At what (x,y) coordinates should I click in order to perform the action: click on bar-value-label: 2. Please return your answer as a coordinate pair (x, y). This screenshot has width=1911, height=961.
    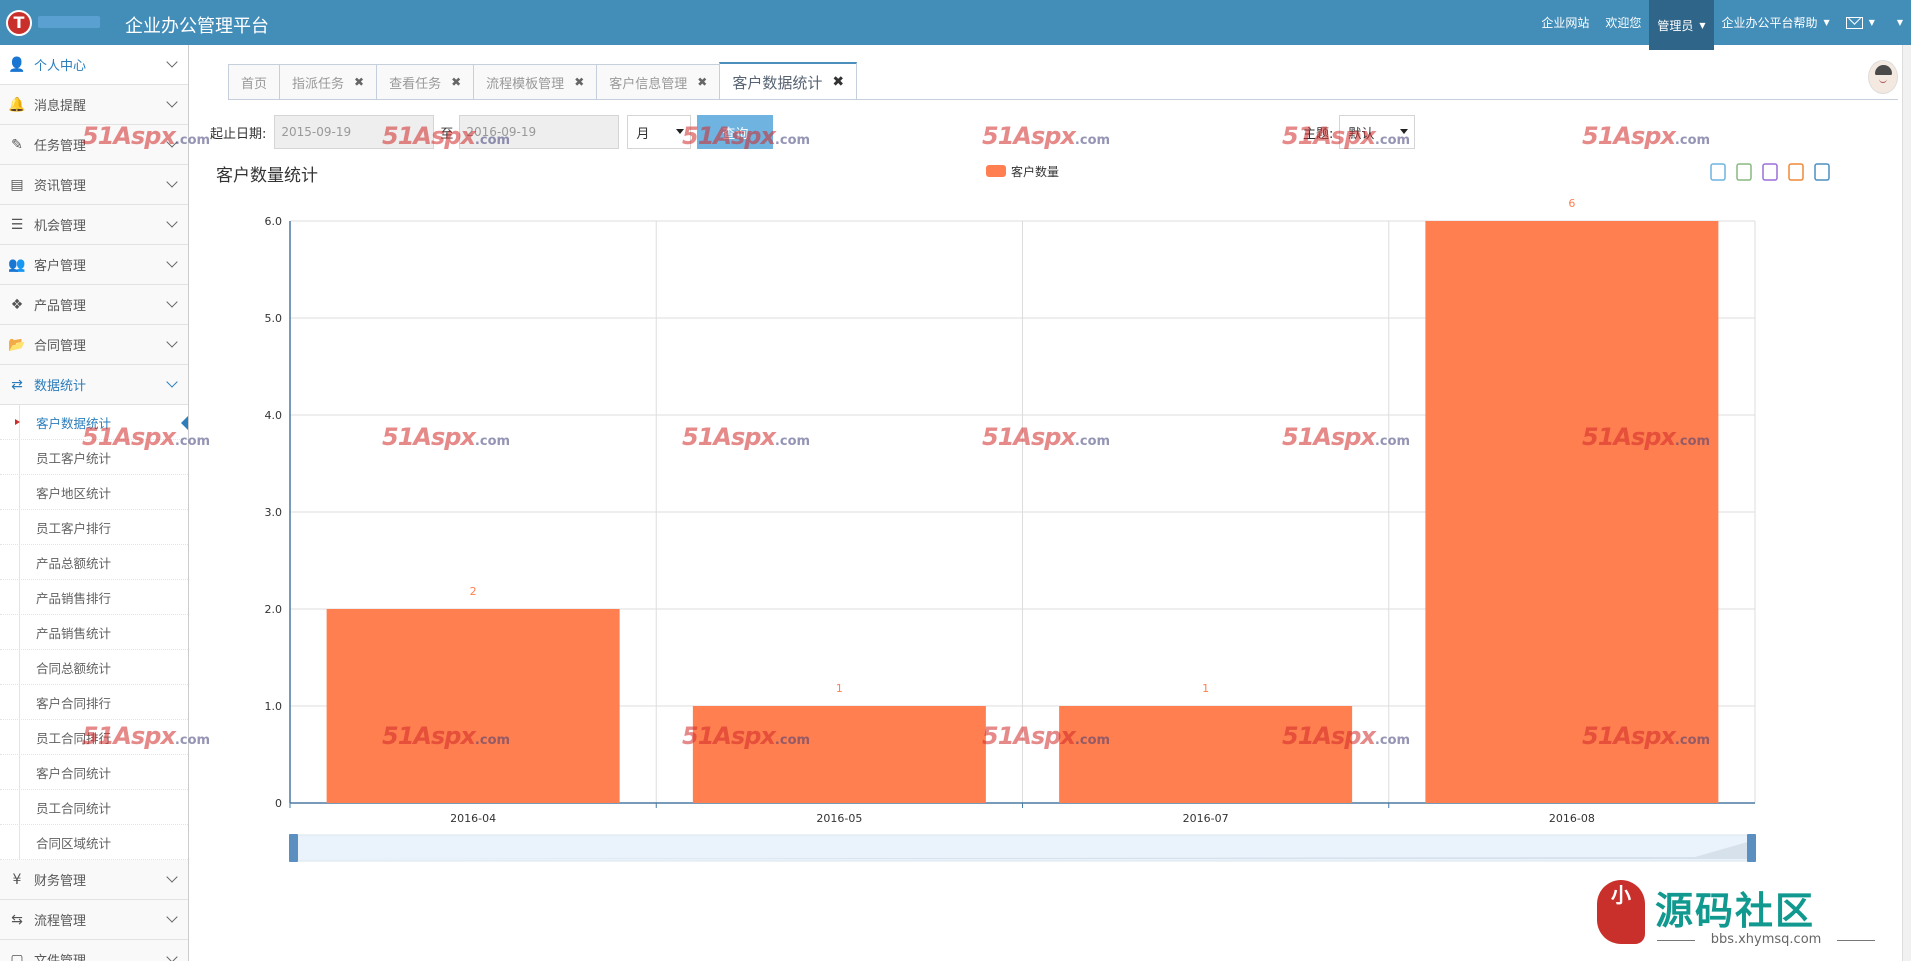
    Looking at the image, I should click on (473, 591).